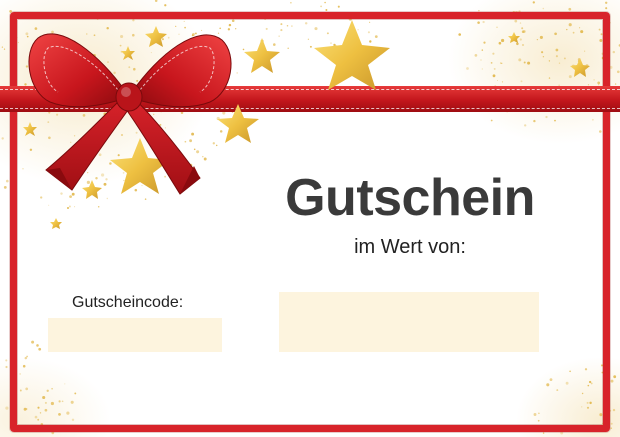  I want to click on value-subtitle: im Wert von:, so click(410, 247).